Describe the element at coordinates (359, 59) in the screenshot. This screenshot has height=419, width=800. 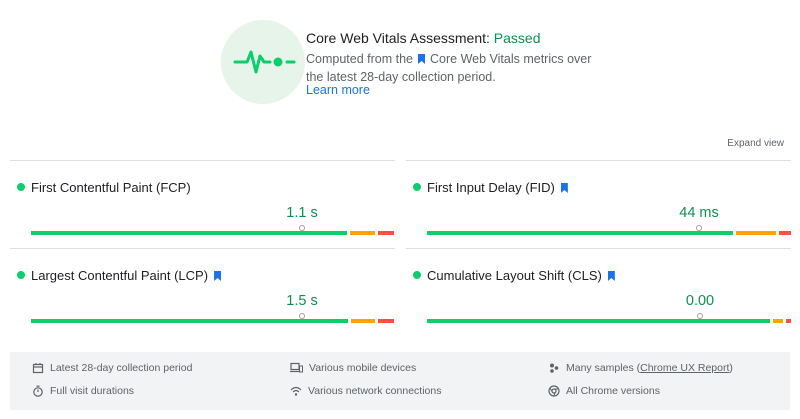
I see `assessment-desc-pre: Computed from the` at that location.